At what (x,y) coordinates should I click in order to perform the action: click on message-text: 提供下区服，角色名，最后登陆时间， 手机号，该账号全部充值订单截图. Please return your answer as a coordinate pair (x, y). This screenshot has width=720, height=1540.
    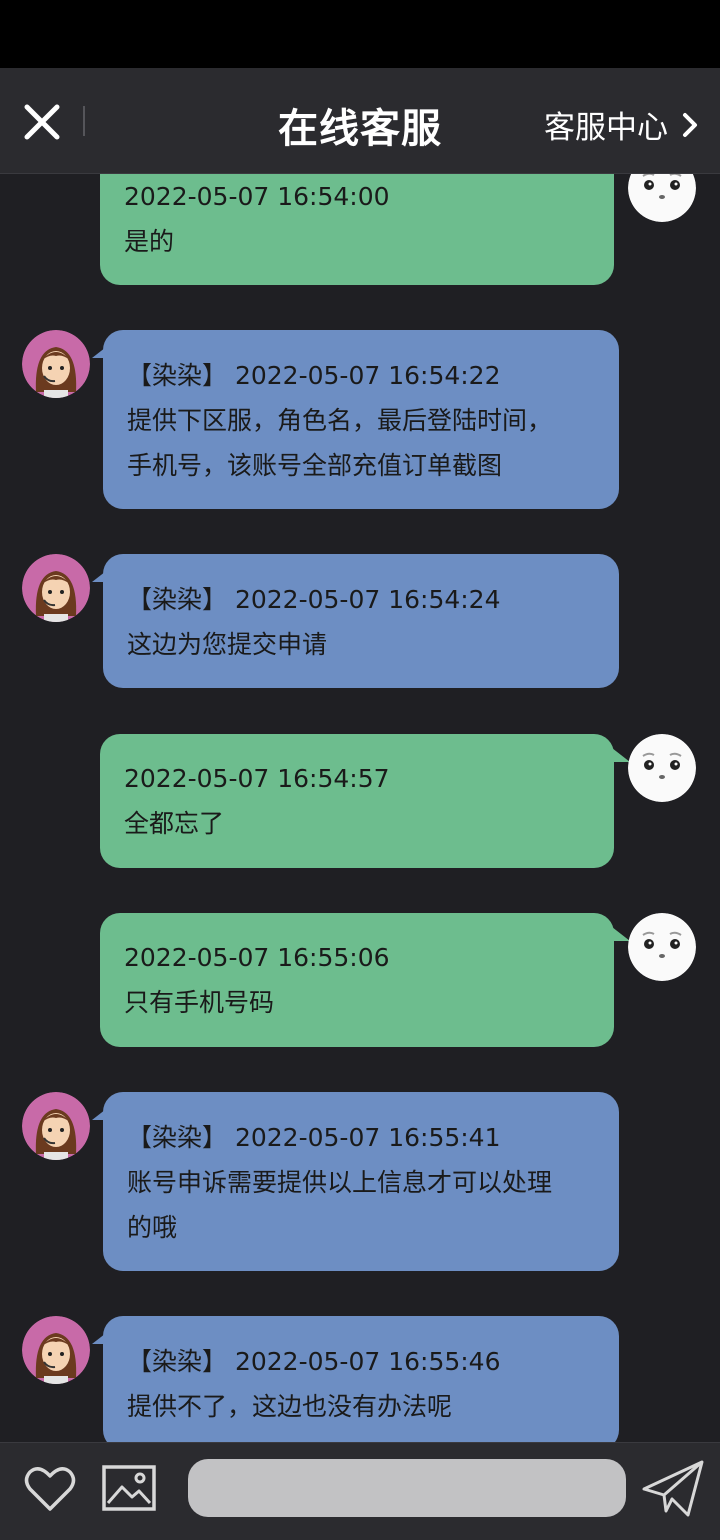
    Looking at the image, I should click on (340, 443).